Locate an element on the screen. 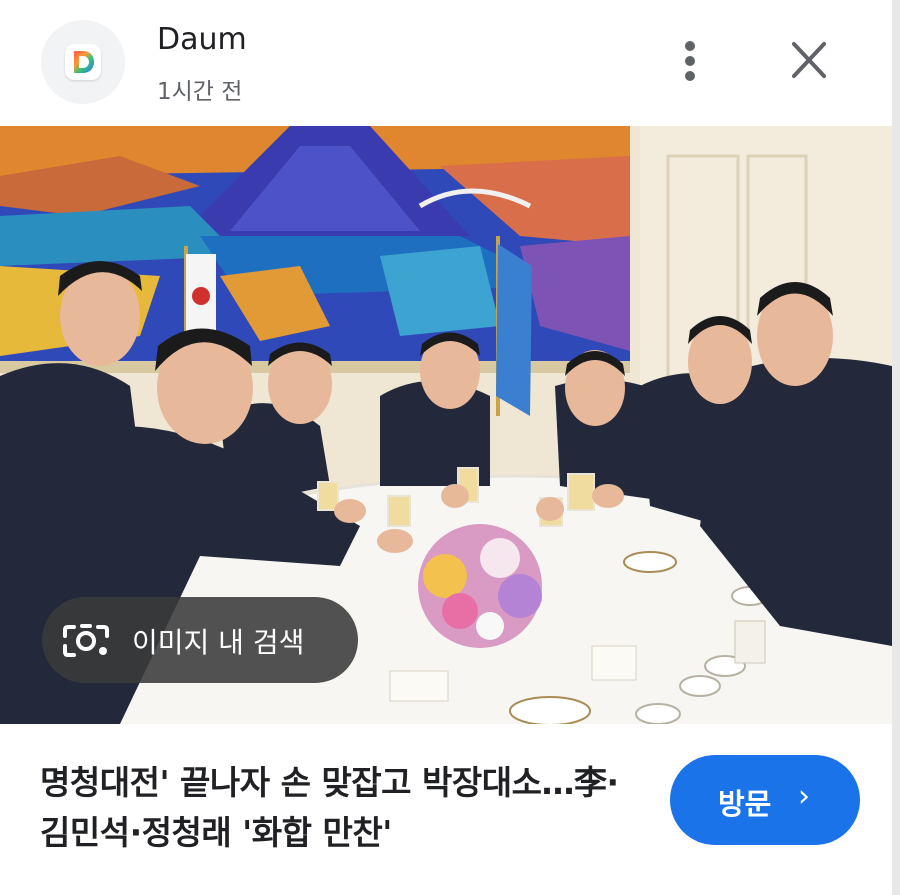 The image size is (900, 895). article-caption: 명청대전' 끝나자 손 맞잡고 박장대소…李·김민석·정청래 '화합 만찬' is located at coordinates (340, 808).